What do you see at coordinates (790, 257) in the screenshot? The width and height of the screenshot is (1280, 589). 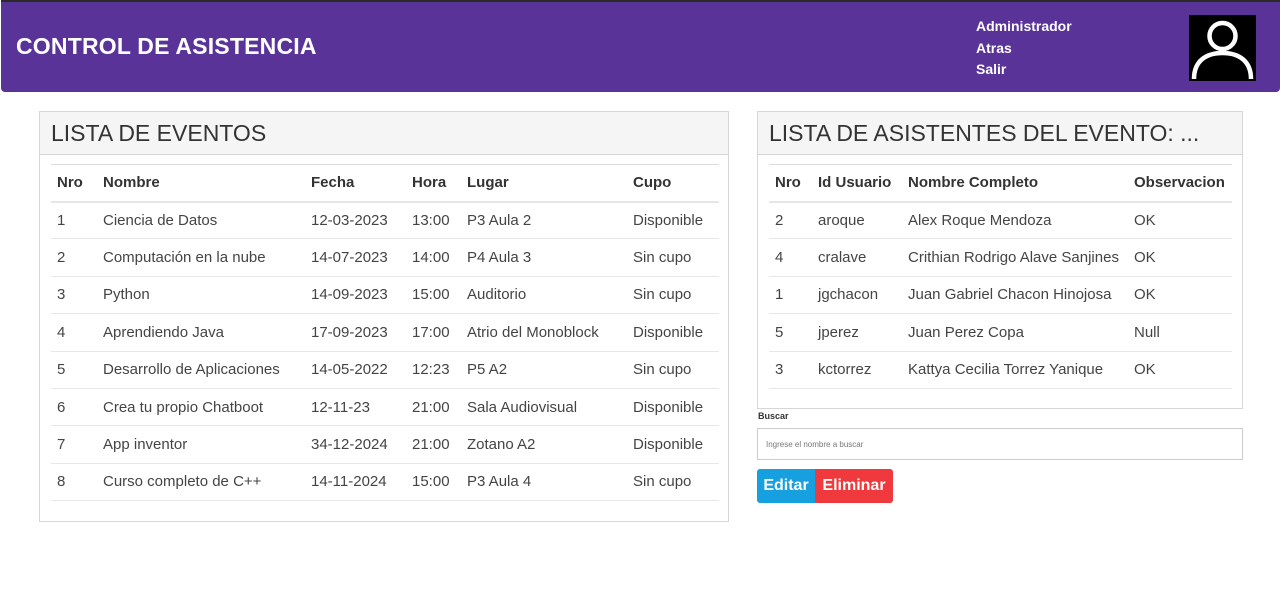 I see `attendees-cell-nro: 4` at bounding box center [790, 257].